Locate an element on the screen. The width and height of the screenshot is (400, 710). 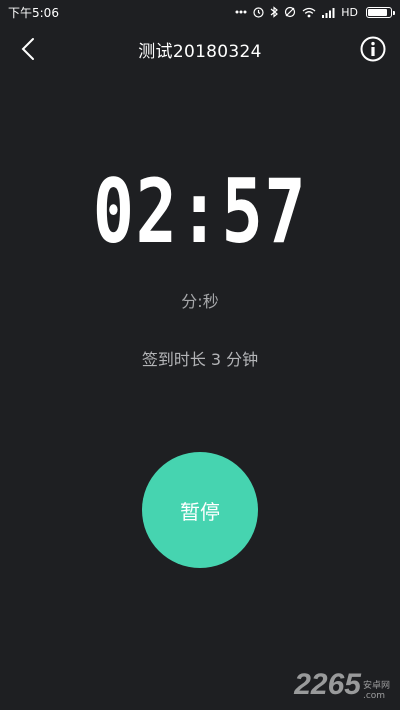
checkin-duration-label: 签到时长 3 分钟 is located at coordinates (200, 359).